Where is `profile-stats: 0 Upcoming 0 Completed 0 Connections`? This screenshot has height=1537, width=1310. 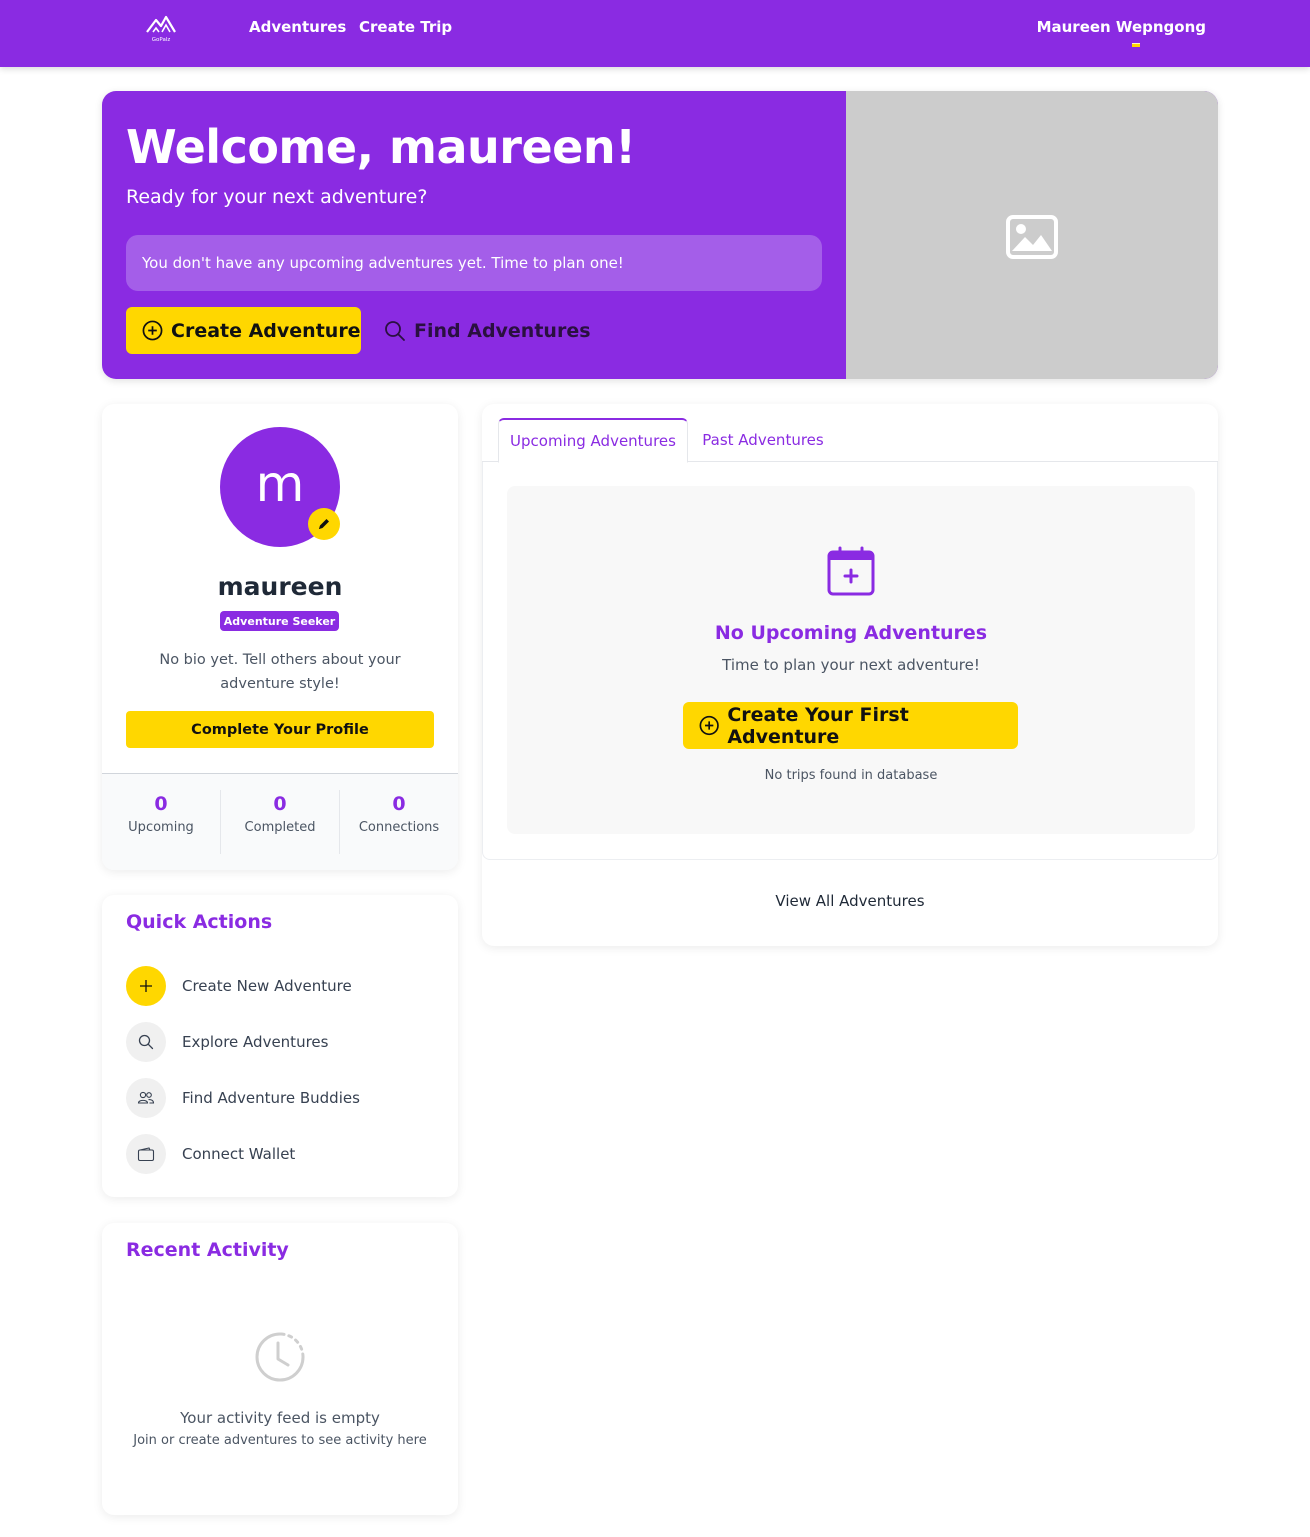 profile-stats: 0 Upcoming 0 Completed 0 Connections is located at coordinates (280, 821).